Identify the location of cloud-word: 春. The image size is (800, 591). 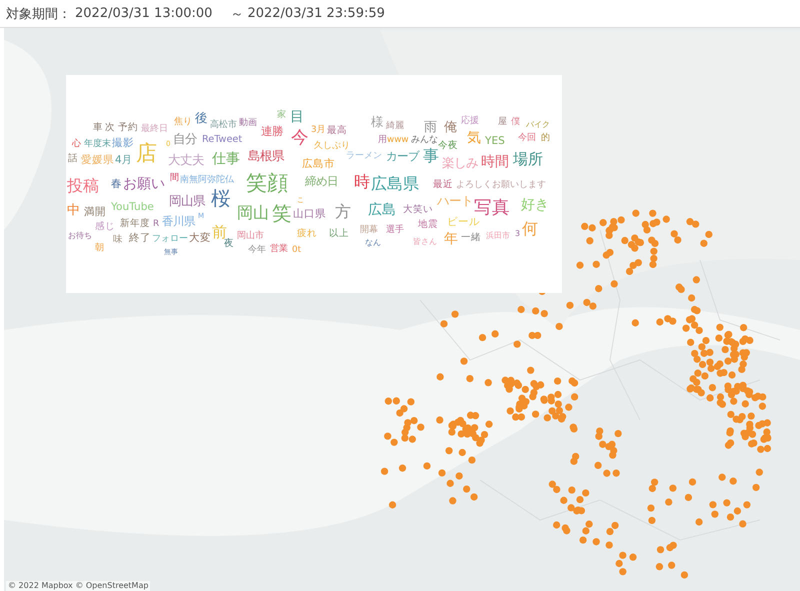
(116, 184).